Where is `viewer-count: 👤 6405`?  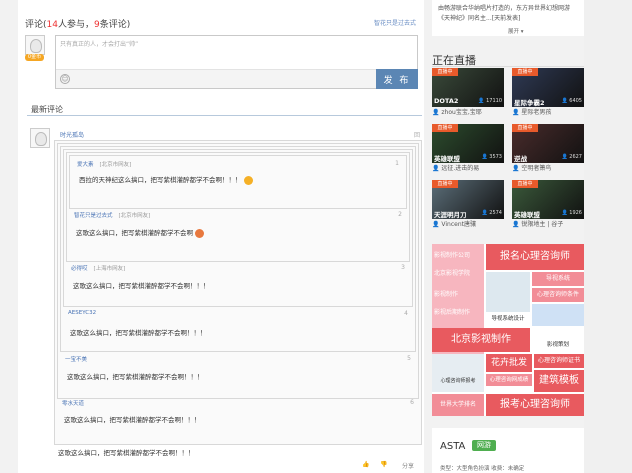 viewer-count: 👤 6405 is located at coordinates (571, 101).